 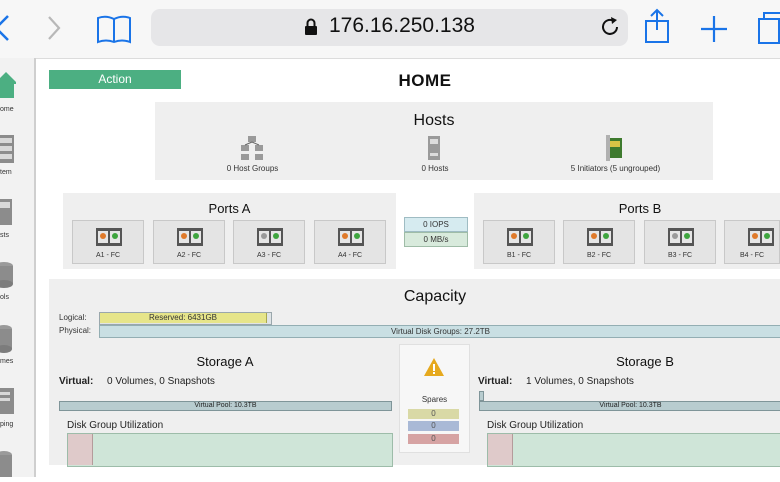 What do you see at coordinates (425, 80) in the screenshot?
I see `page-title: HOME` at bounding box center [425, 80].